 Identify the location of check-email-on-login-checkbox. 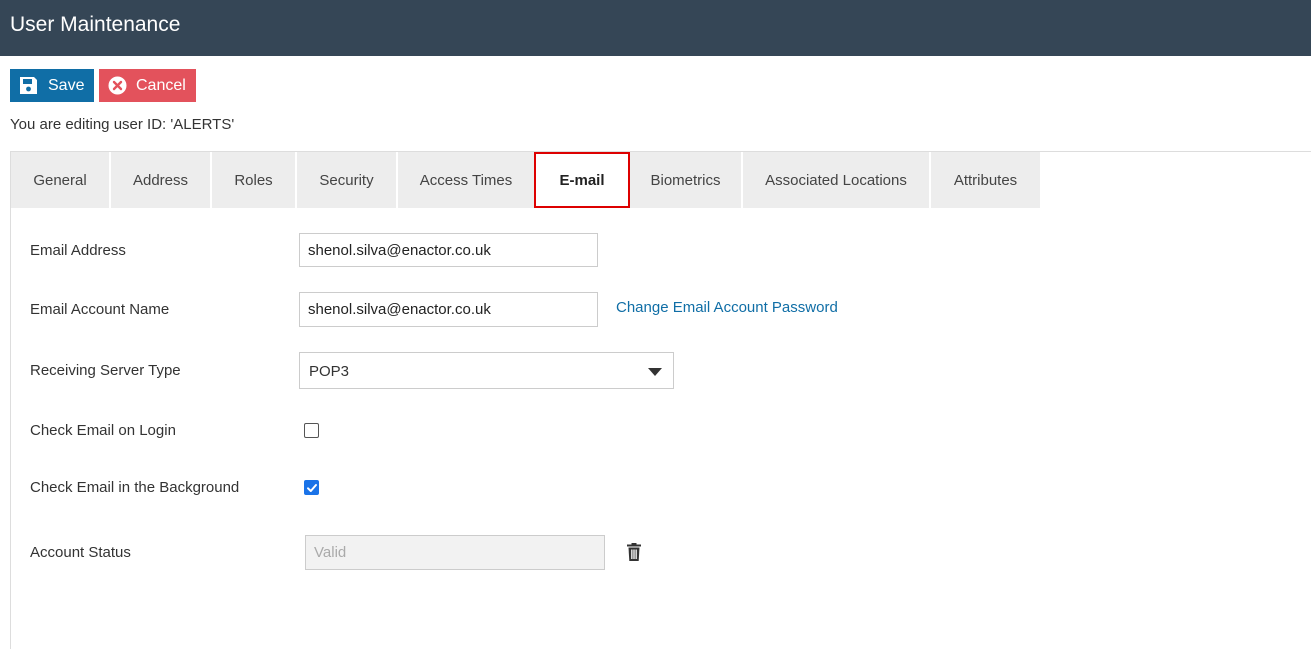
(311, 430).